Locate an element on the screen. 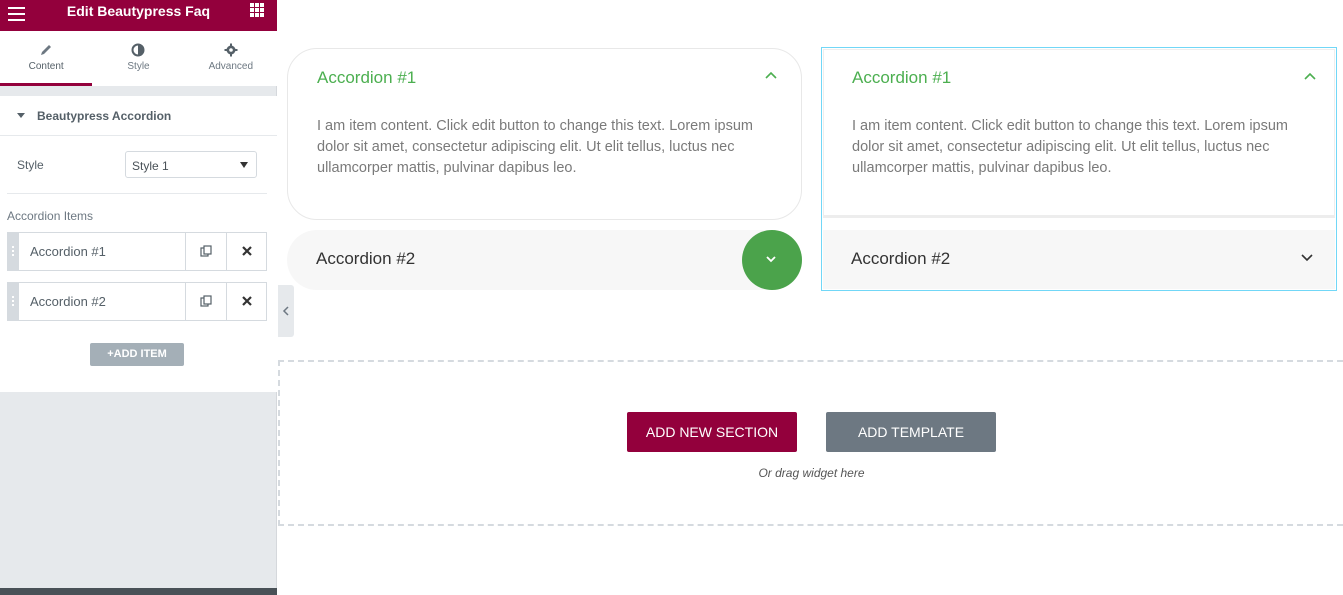 Image resolution: width=1343 pixels, height=595 pixels. style-control: Style Style 1 is located at coordinates (138, 165).